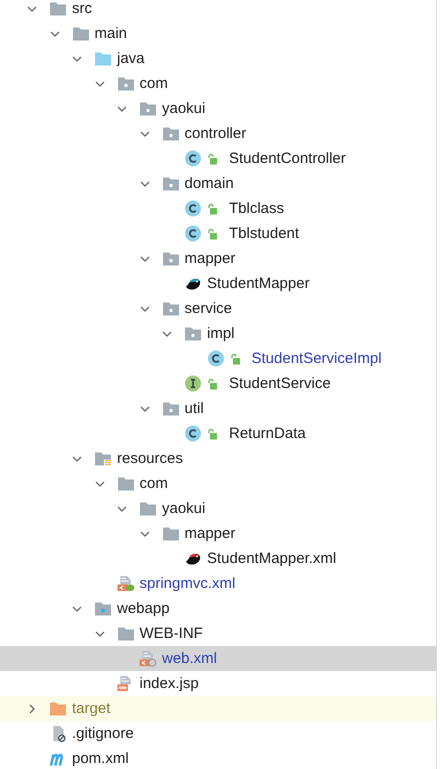  I want to click on tree-item: WEB-INF, so click(218, 633).